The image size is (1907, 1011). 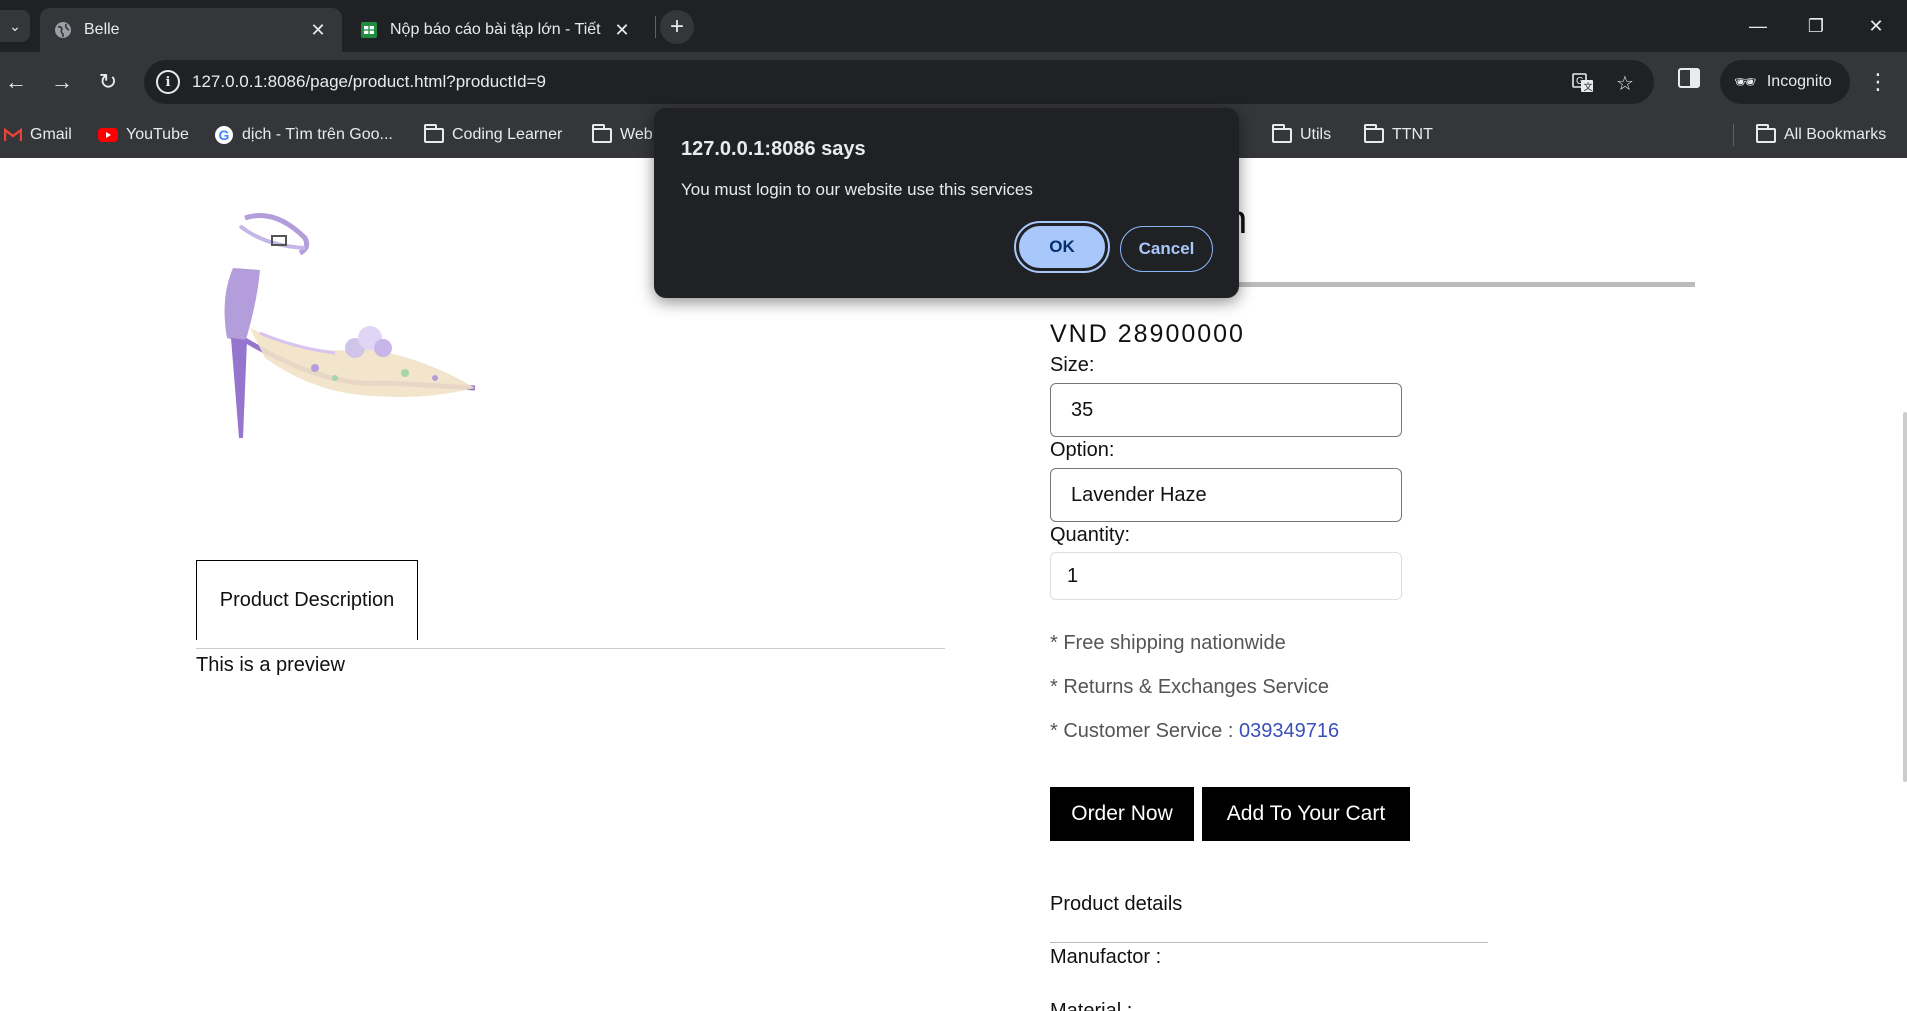 I want to click on bookmark-youtube: YouTube, so click(x=143, y=135).